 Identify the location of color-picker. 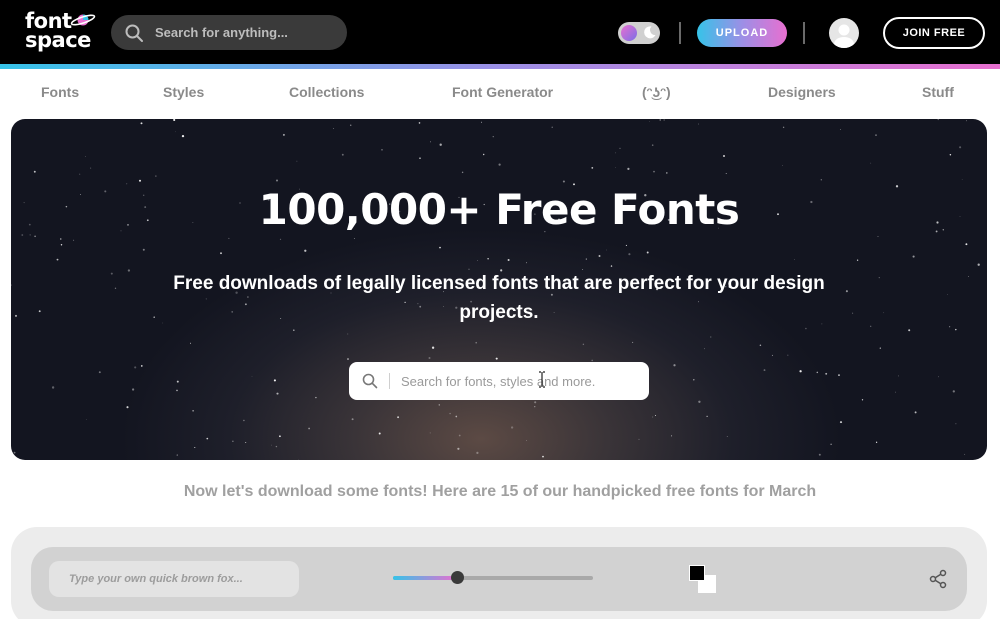
(703, 580).